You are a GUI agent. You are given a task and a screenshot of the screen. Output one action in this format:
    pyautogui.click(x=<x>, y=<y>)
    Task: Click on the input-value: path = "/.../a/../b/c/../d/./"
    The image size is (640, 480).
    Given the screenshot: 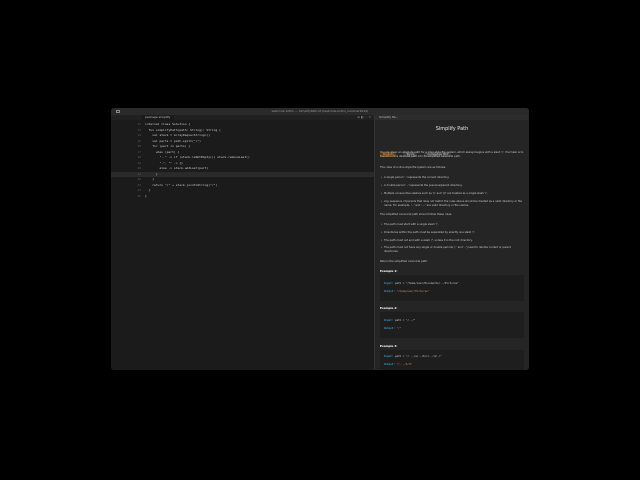 What is the action you would take?
    pyautogui.click(x=418, y=356)
    